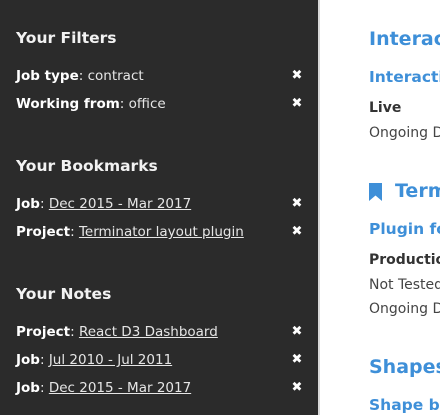 This screenshot has height=415, width=440. What do you see at coordinates (160, 76) in the screenshot?
I see `filter-item-job-type: Job type: contract ✖` at bounding box center [160, 76].